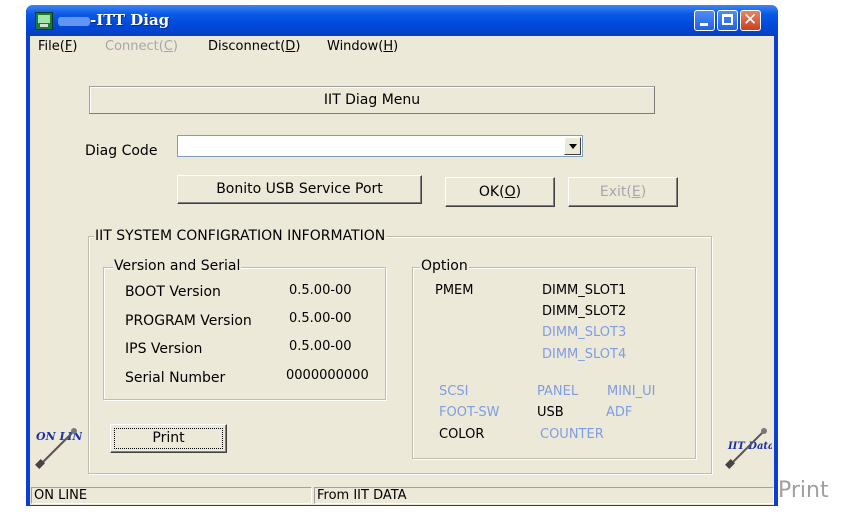  Describe the element at coordinates (704, 24) in the screenshot. I see `minimize-icon` at that location.